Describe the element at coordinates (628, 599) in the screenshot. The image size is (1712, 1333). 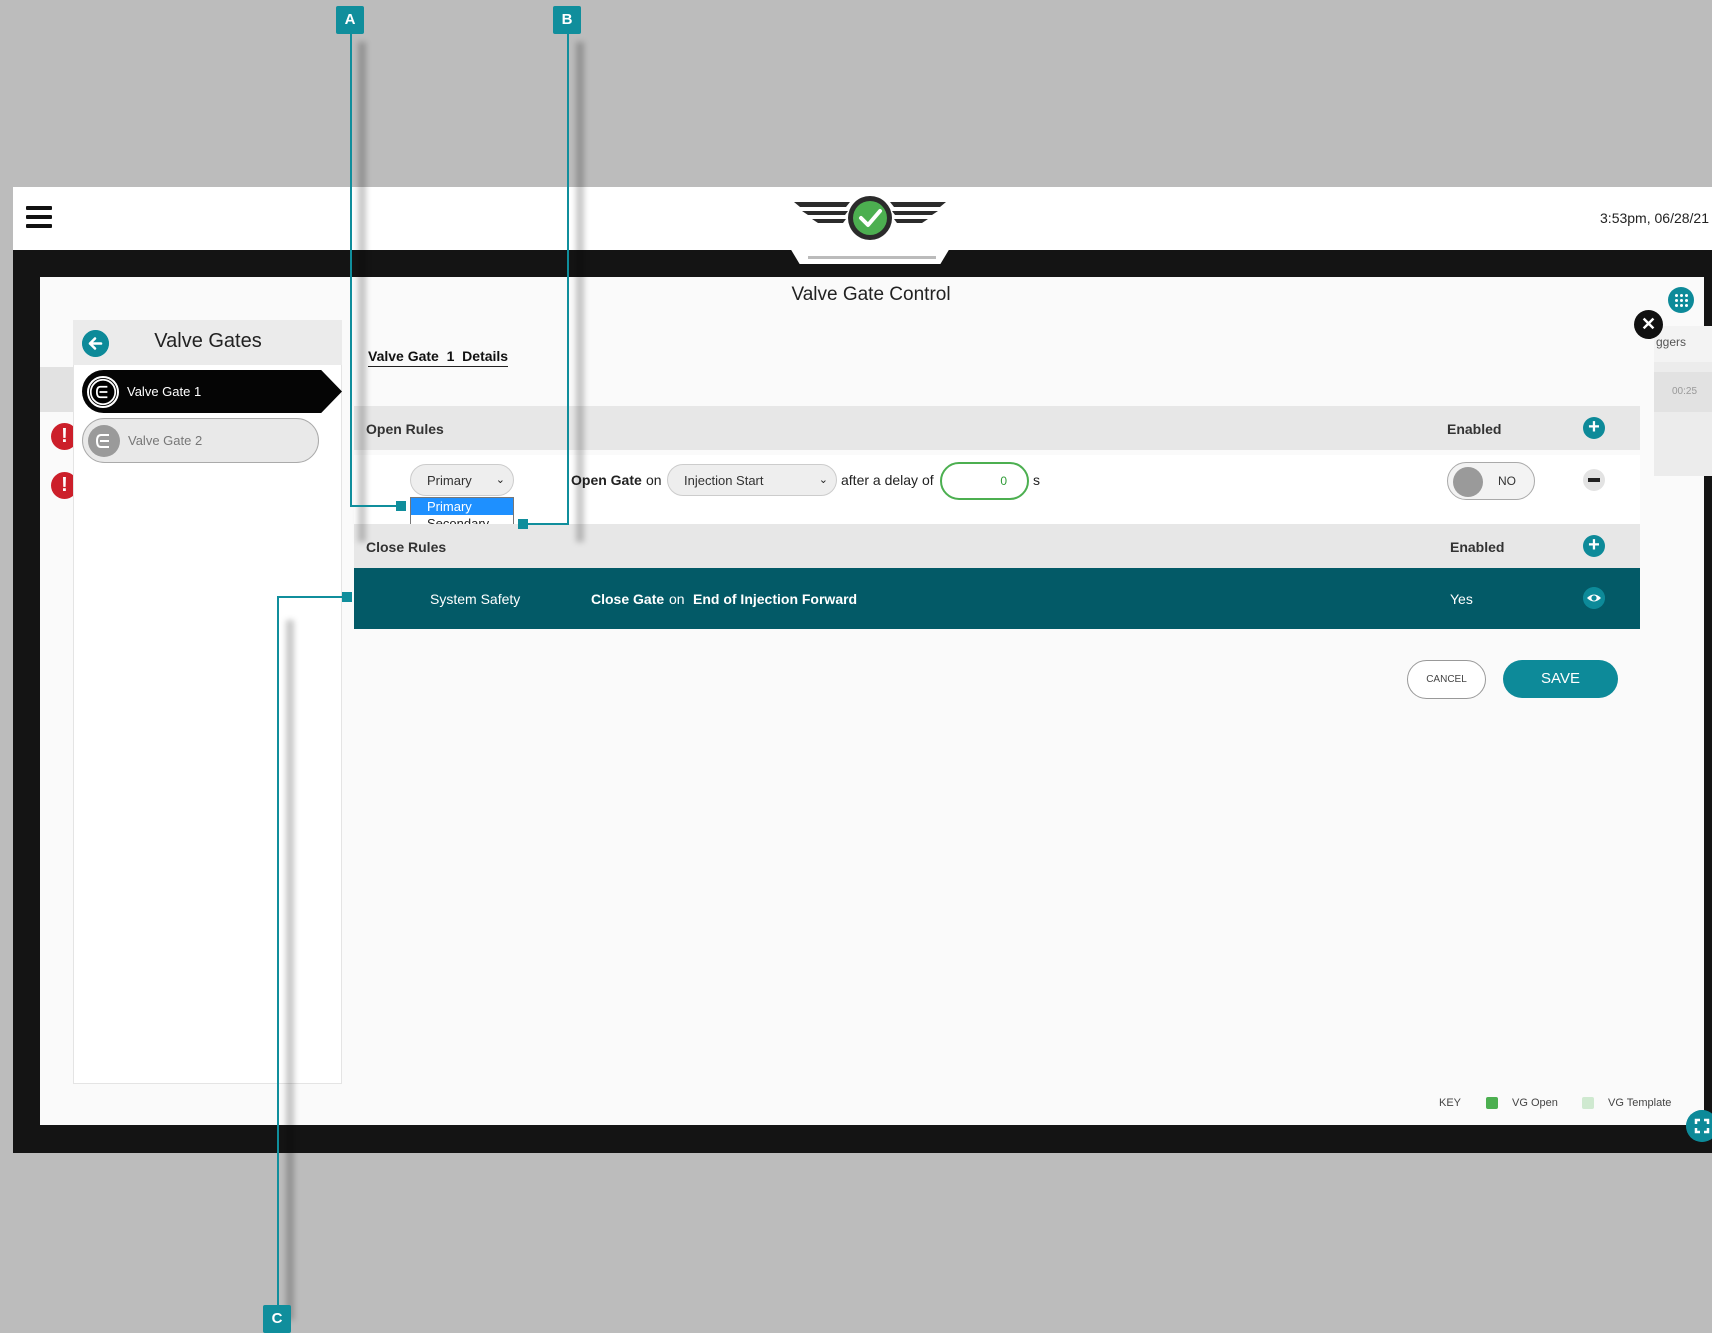
I see `close-gate-action: Close Gate` at that location.